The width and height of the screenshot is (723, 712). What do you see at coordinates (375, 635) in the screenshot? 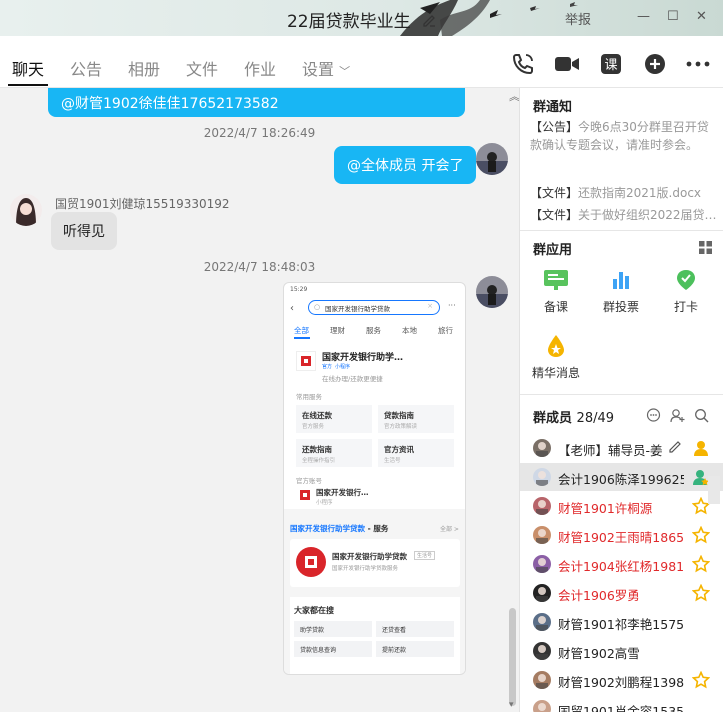
I see `hot-search-card: 大家都在搜 助学贷款 还贷查看 贷款信息查询 提前还款` at bounding box center [375, 635].